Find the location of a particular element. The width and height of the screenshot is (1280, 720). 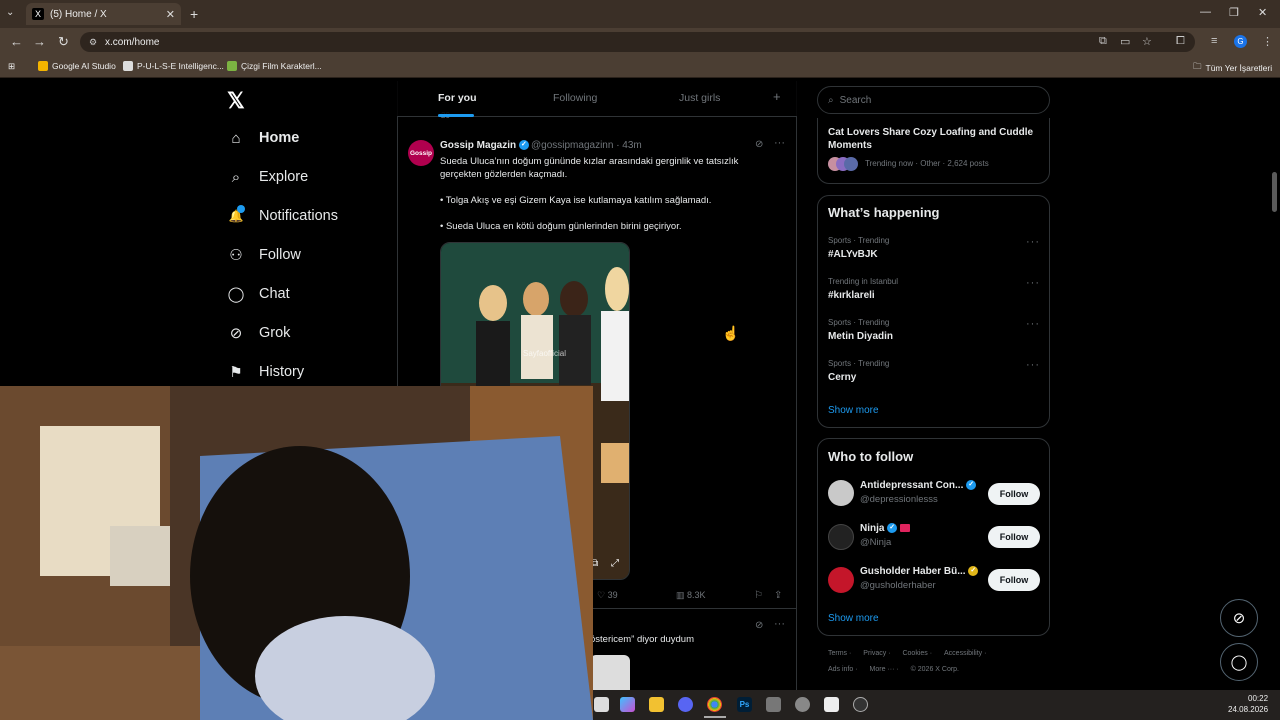

nav-history: ⚑ History is located at coordinates (265, 372).